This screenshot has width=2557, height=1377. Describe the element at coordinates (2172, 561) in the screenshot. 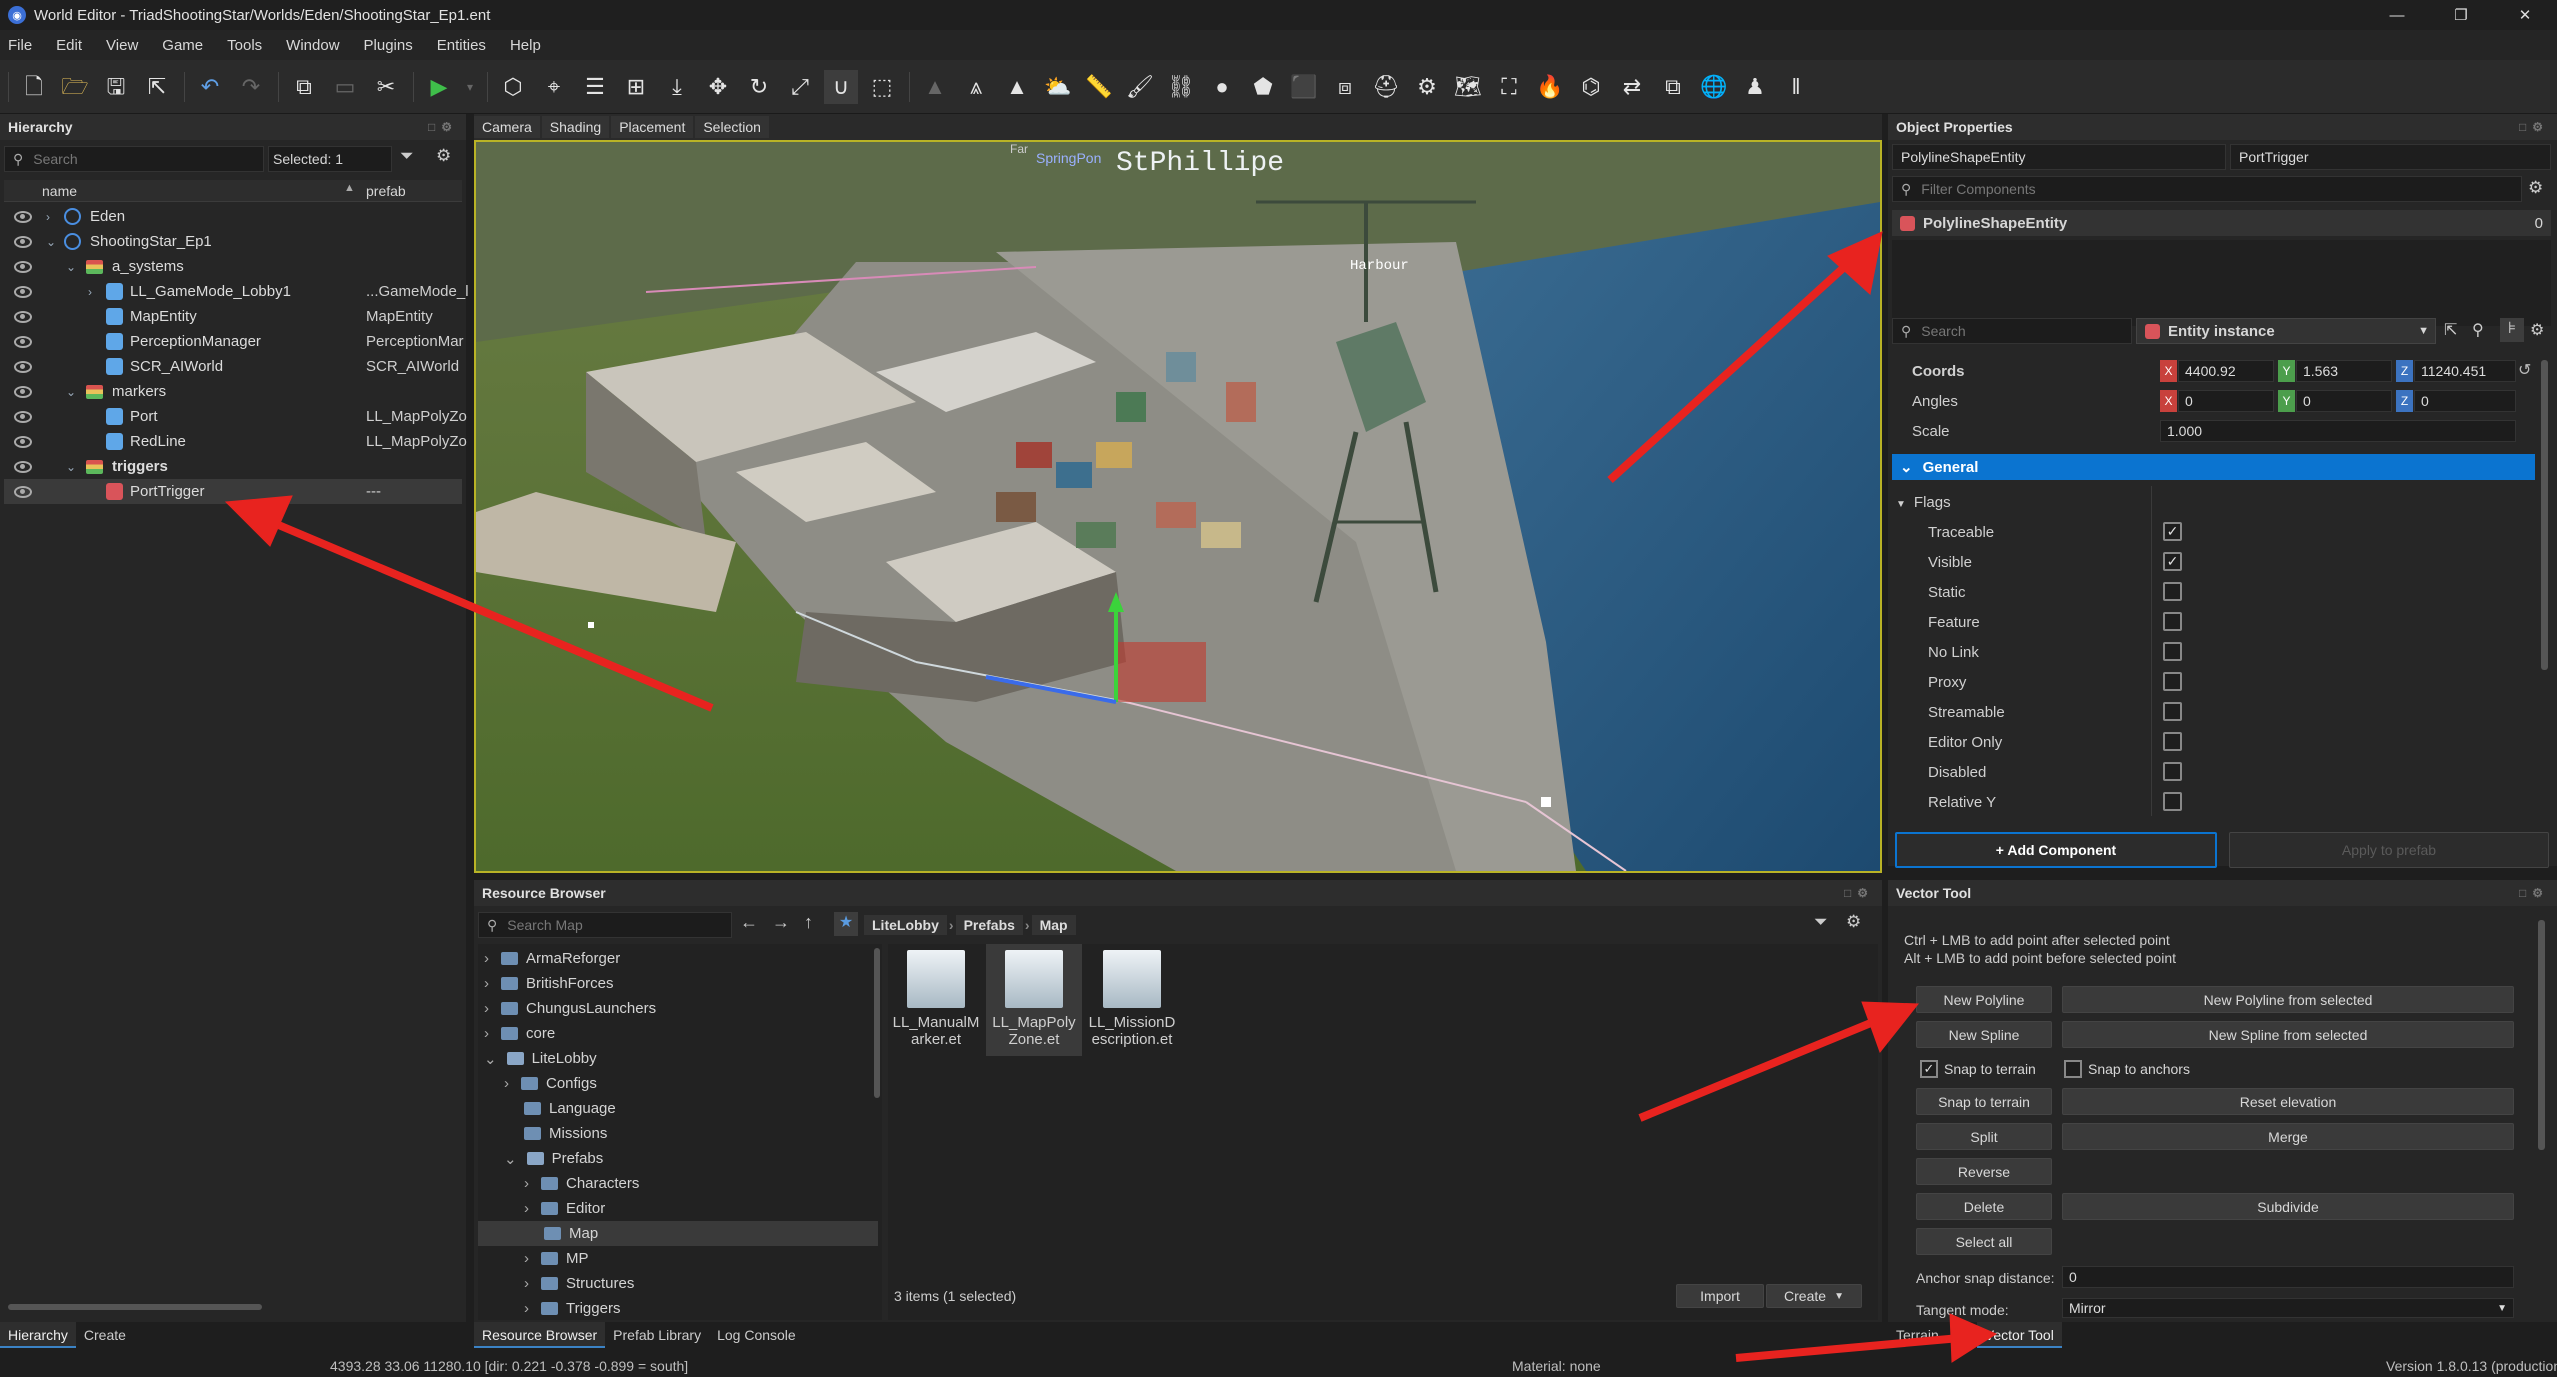

I see `flag-visible-checkbox: ✓` at that location.